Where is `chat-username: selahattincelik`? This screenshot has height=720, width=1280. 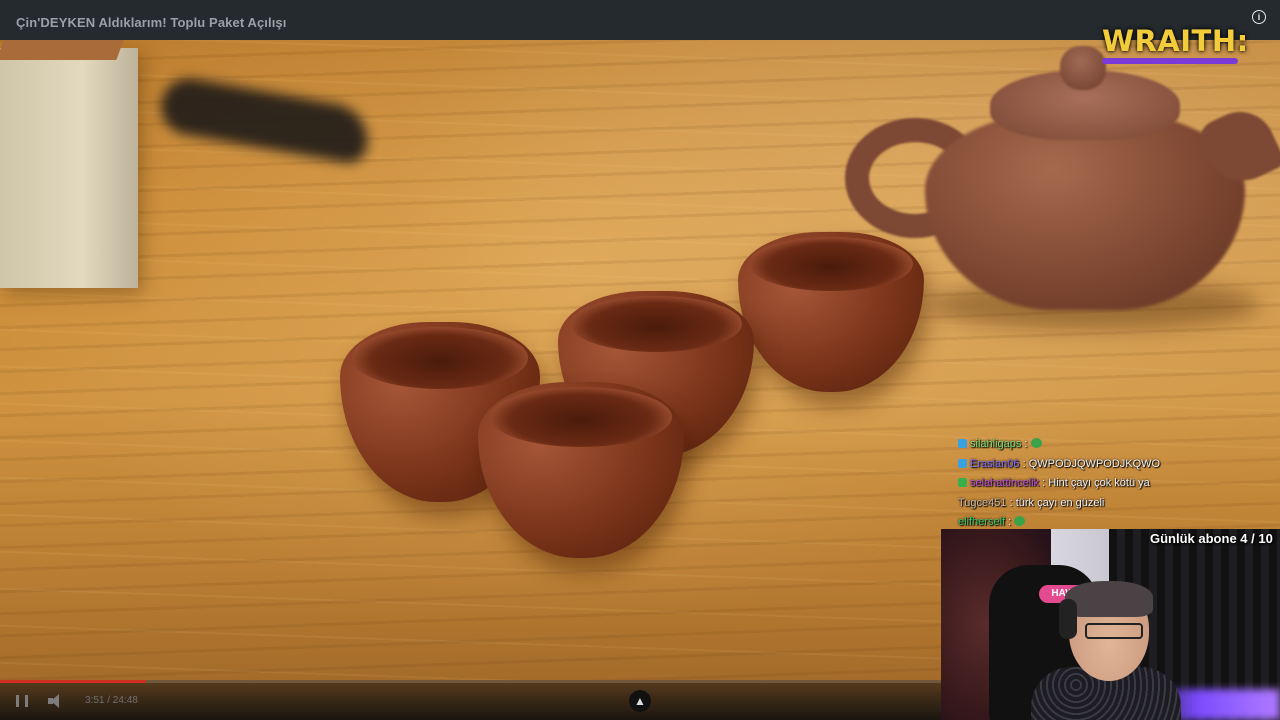 chat-username: selahattincelik is located at coordinates (1004, 483).